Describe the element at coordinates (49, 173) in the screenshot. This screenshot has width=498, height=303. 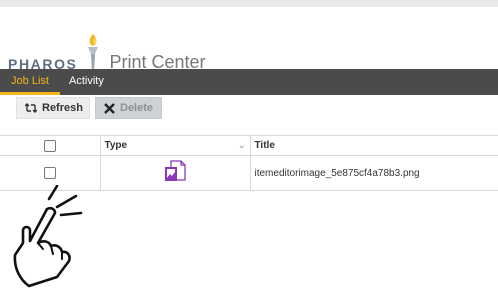
I see `row-checkbox` at that location.